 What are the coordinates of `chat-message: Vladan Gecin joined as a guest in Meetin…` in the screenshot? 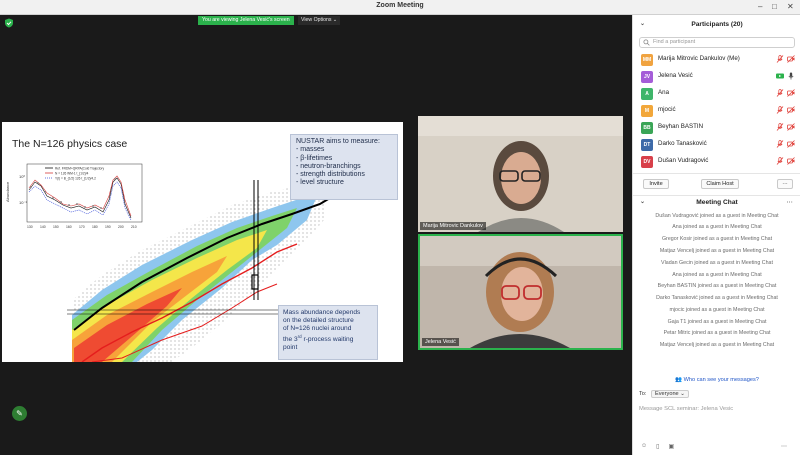 It's located at (717, 262).